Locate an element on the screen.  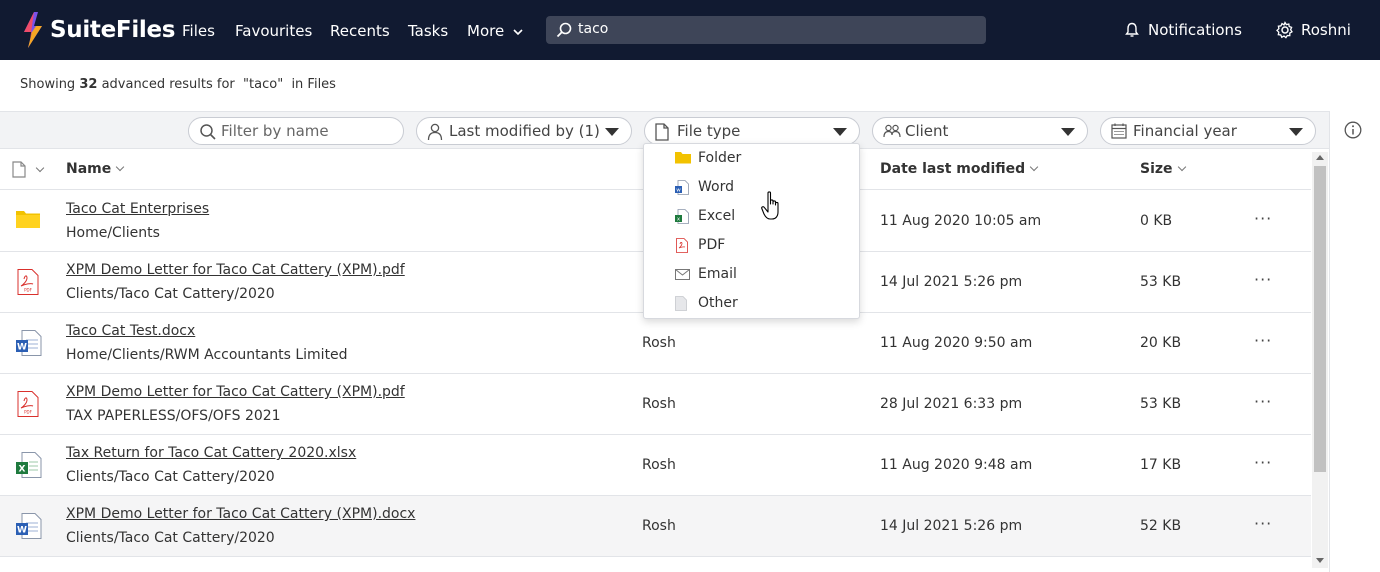
file-name-link: Taco Cat Test.docx is located at coordinates (130, 331).